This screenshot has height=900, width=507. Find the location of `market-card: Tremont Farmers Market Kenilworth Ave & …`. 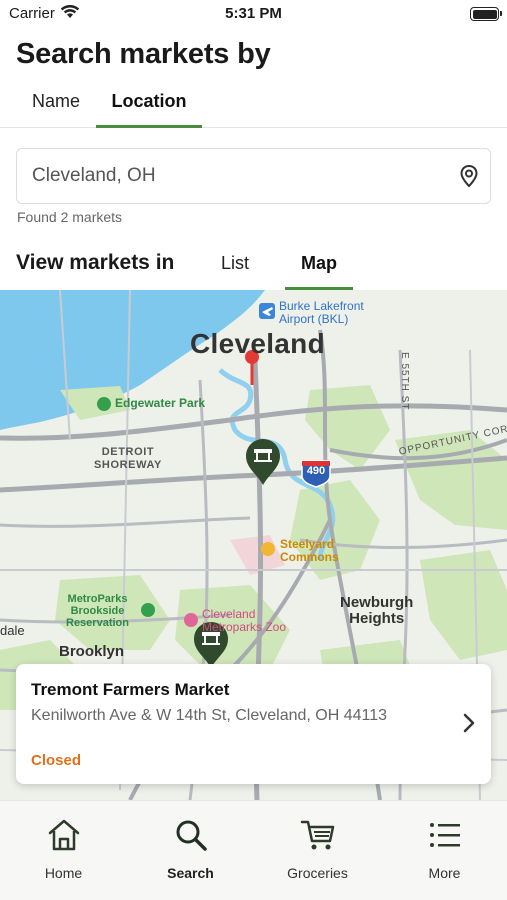

market-card: Tremont Farmers Market Kenilworth Ave & … is located at coordinates (253, 724).